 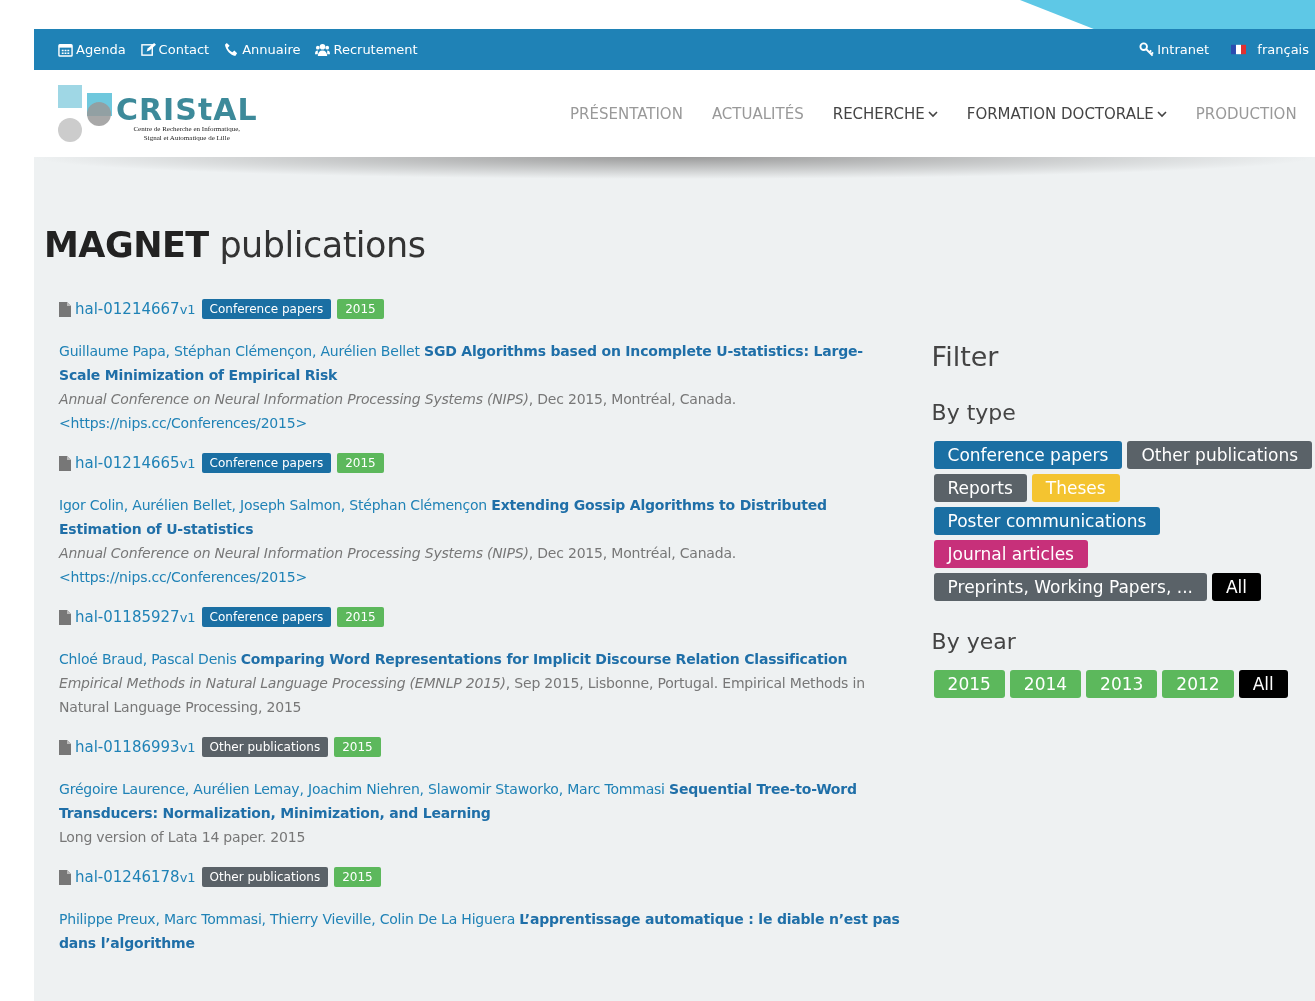 What do you see at coordinates (626, 113) in the screenshot?
I see `nav-link: PRÉSENTATION` at bounding box center [626, 113].